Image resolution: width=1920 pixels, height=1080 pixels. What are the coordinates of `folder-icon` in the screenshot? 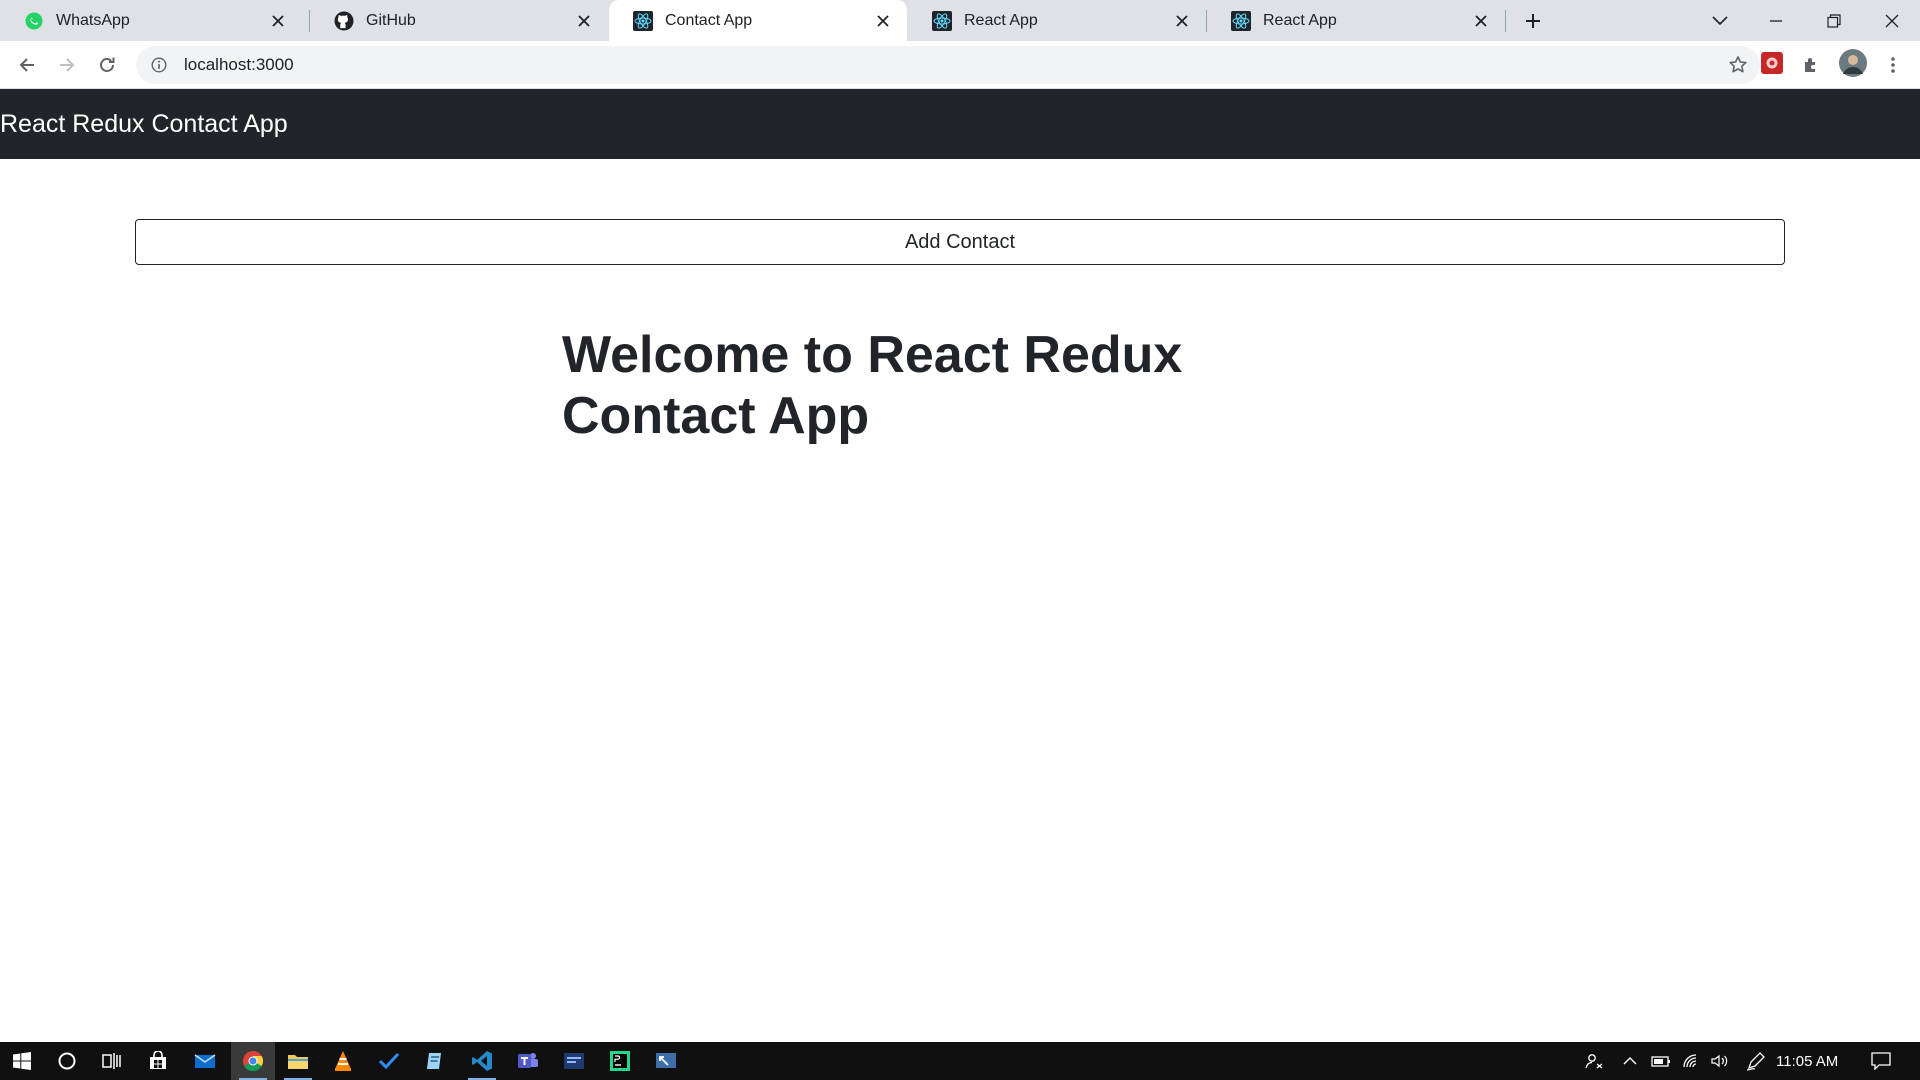 It's located at (298, 1062).